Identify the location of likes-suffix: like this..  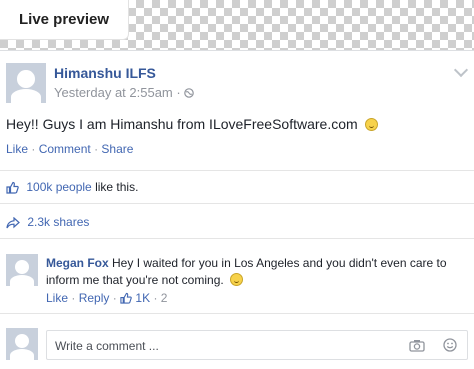
(117, 187).